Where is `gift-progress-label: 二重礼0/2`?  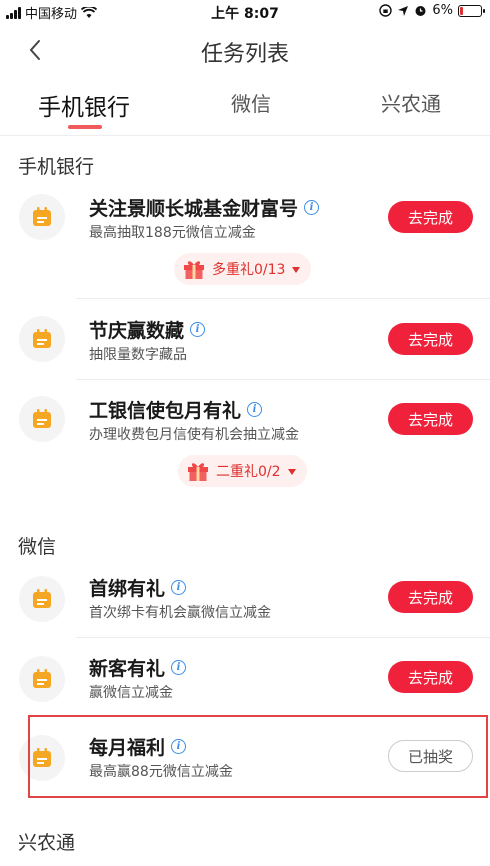 gift-progress-label: 二重礼0/2 is located at coordinates (248, 472).